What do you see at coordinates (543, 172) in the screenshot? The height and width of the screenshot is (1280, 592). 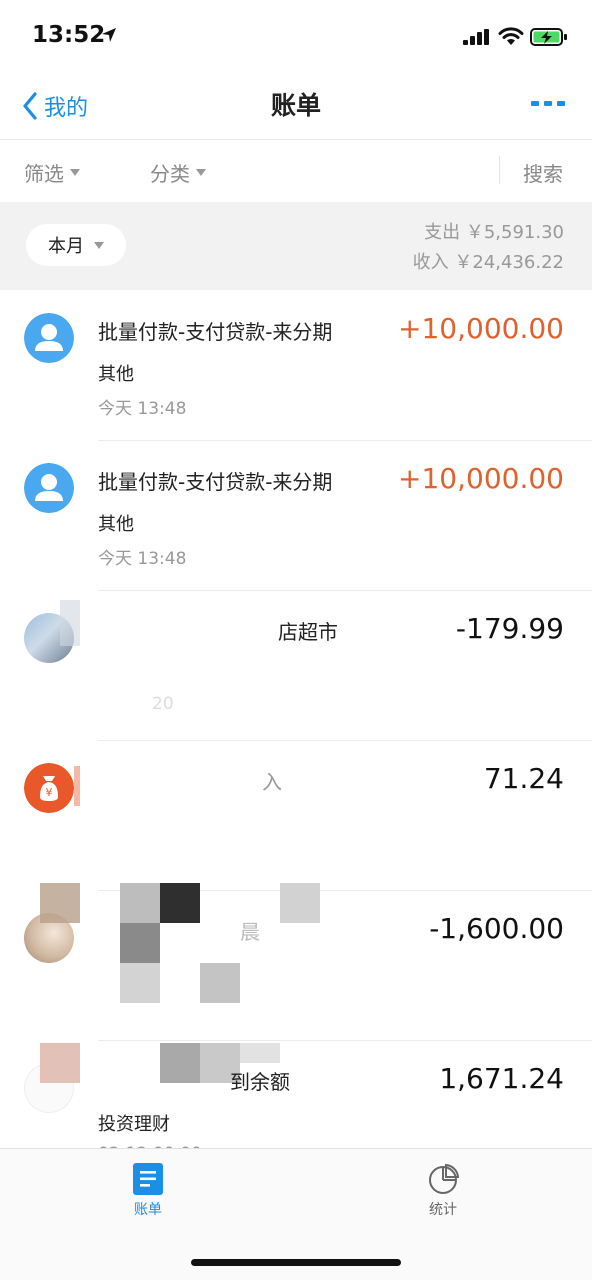 I see `search-button: 搜索` at bounding box center [543, 172].